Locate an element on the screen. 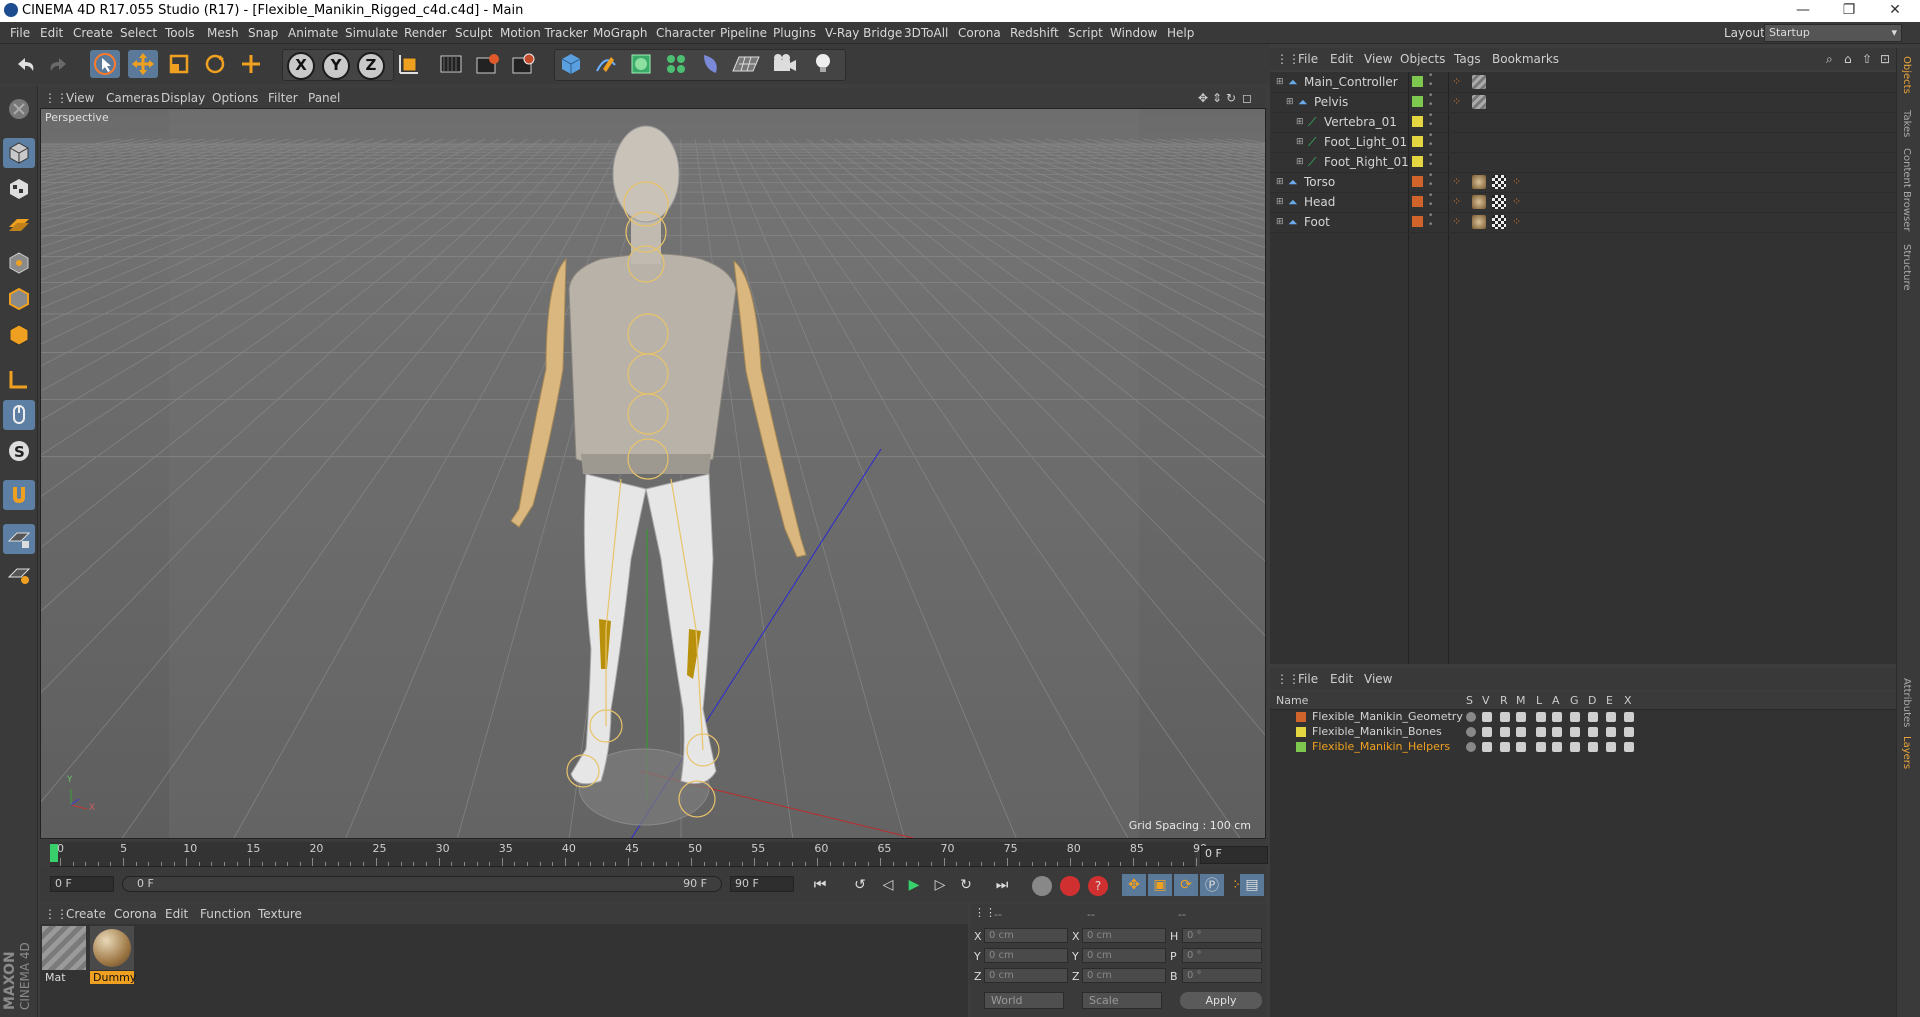 This screenshot has width=1920, height=1017. viewport-dolly-icon: ⇕ is located at coordinates (1217, 98).